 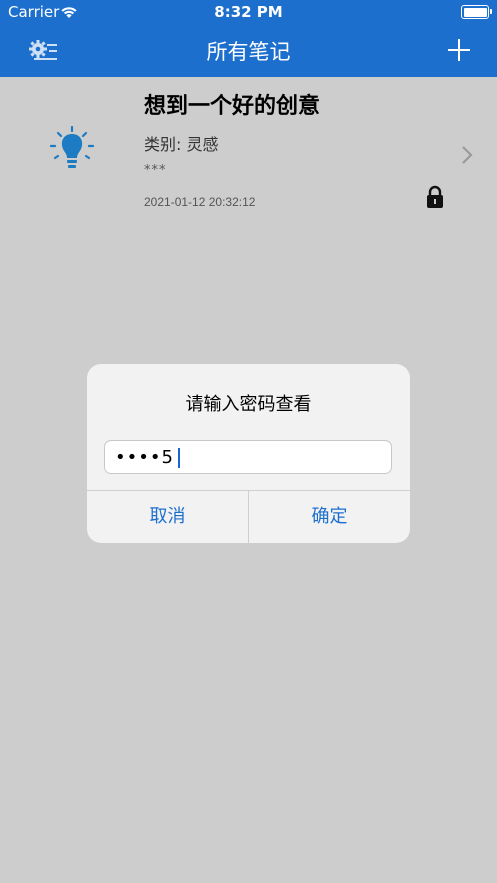 What do you see at coordinates (155, 170) in the screenshot?
I see `note-preview: ***` at bounding box center [155, 170].